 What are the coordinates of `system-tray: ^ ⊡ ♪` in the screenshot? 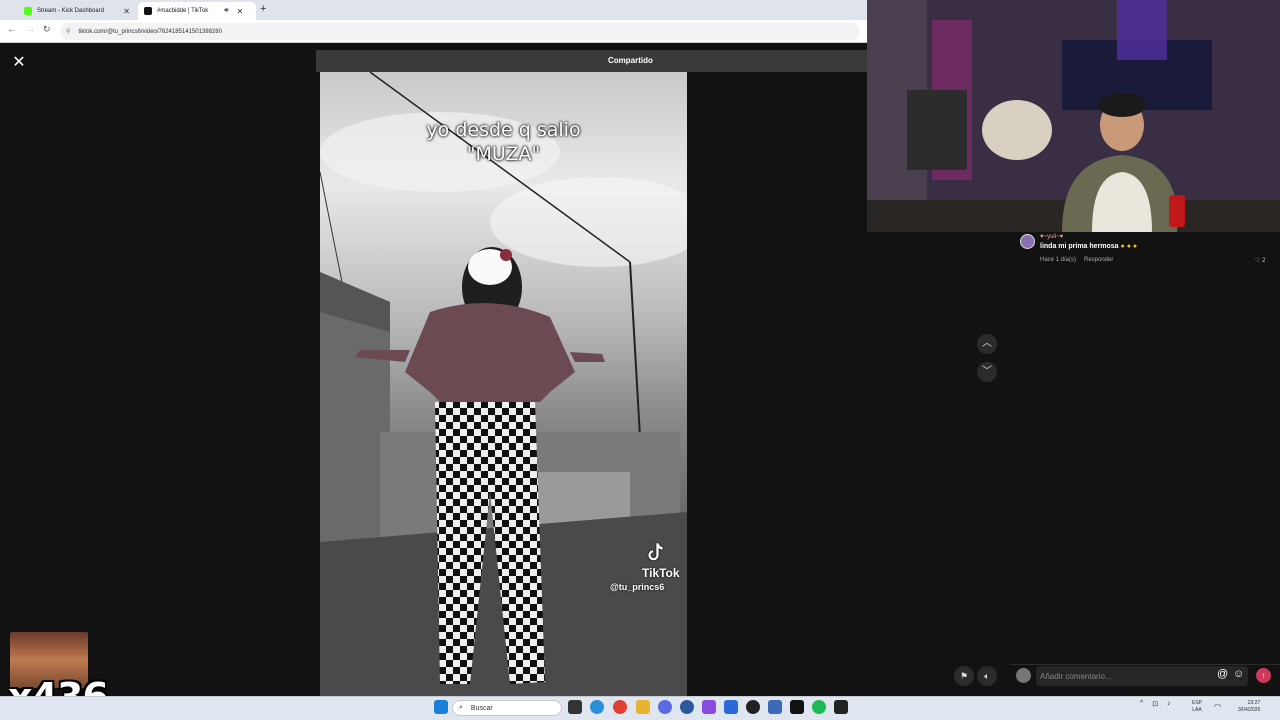 It's located at (1155, 704).